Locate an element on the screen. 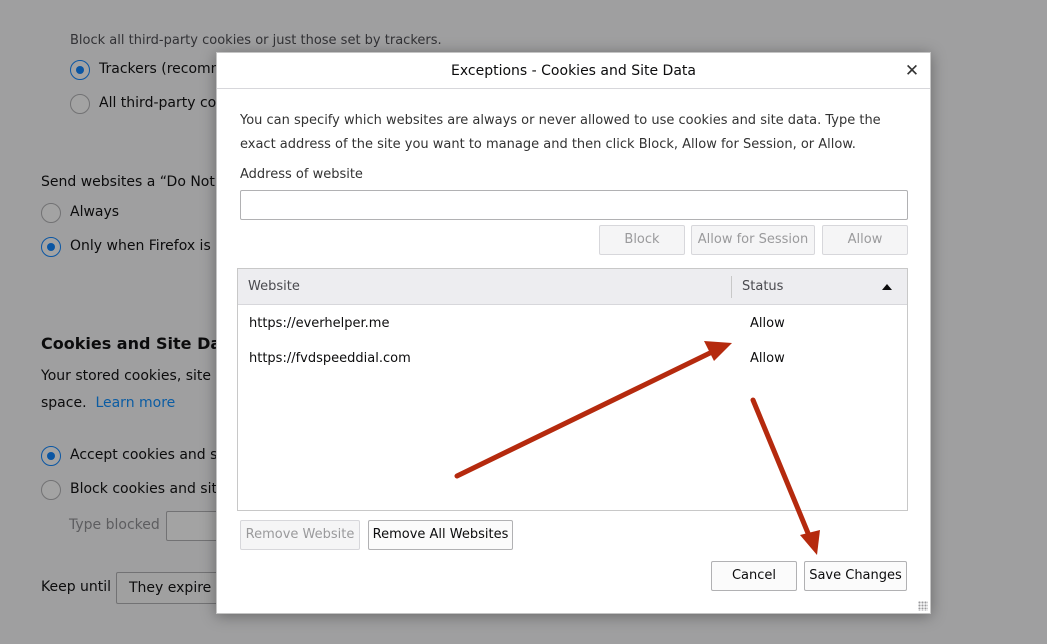  allow-for-session-button: Allow for Session is located at coordinates (753, 240).